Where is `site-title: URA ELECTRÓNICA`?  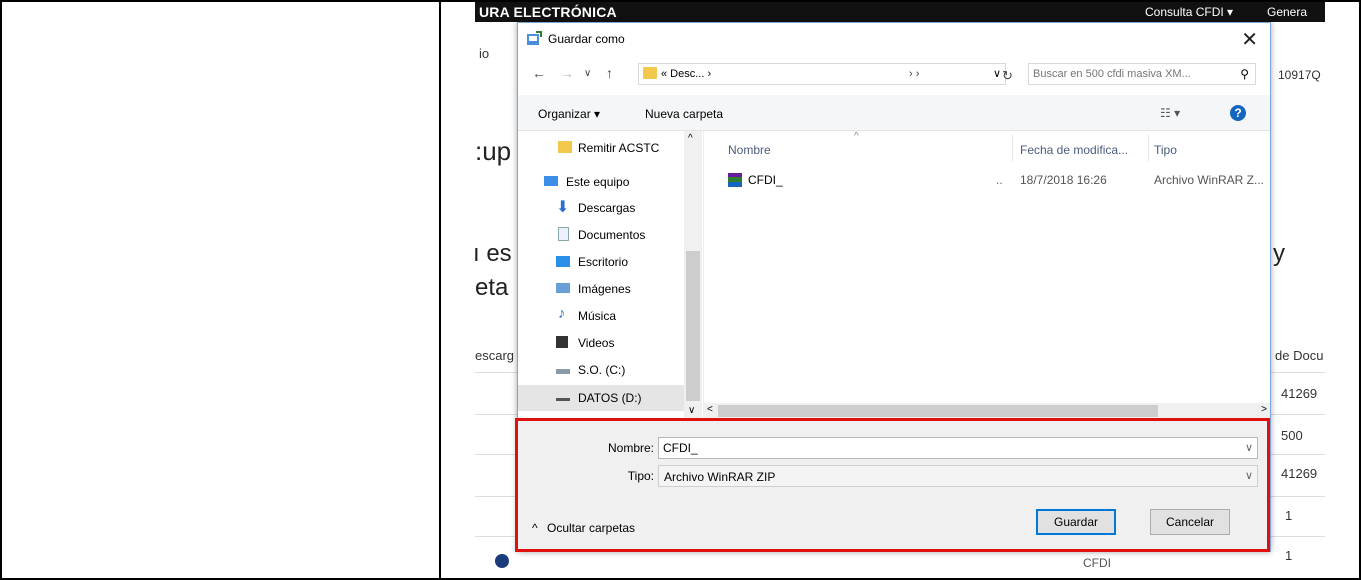 site-title: URA ELECTRÓNICA is located at coordinates (548, 12).